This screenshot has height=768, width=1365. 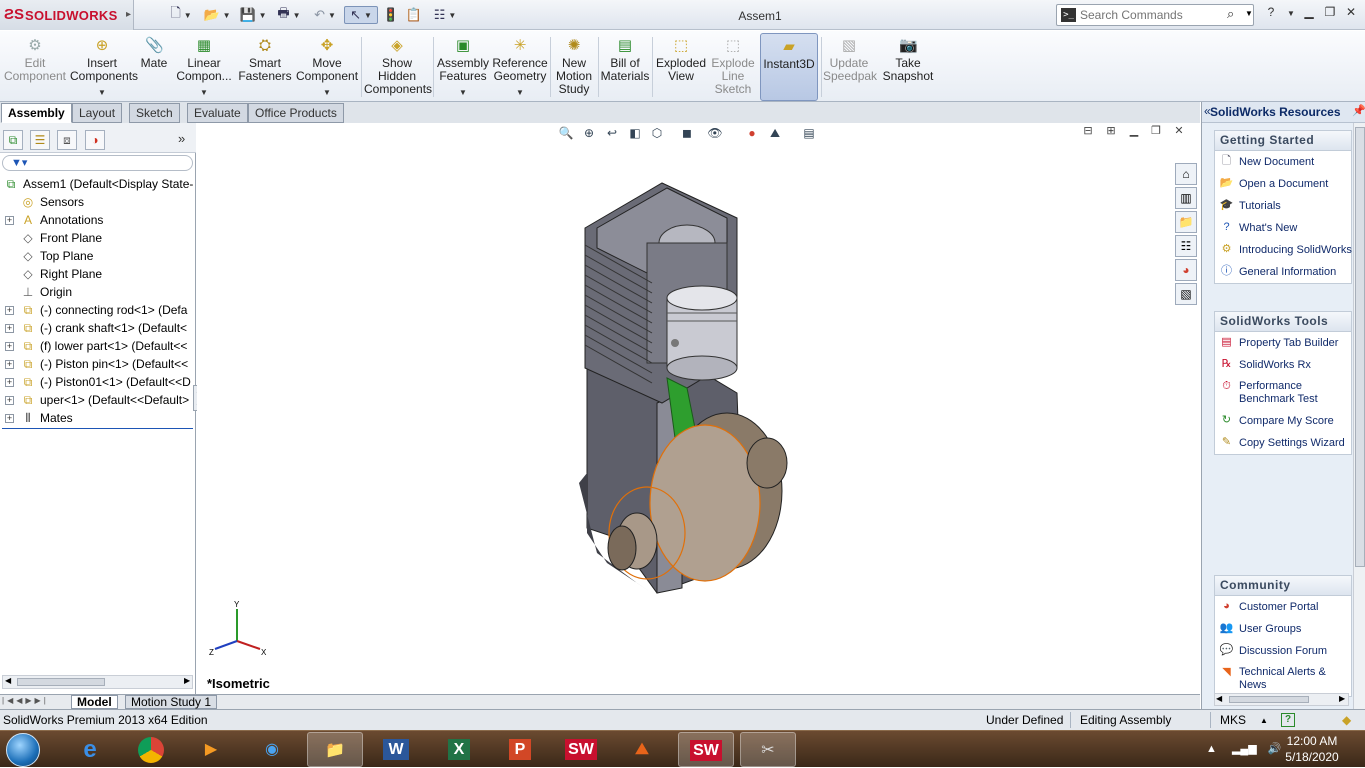 I want to click on zoom-to-area-icon: ⊕, so click(x=589, y=134).